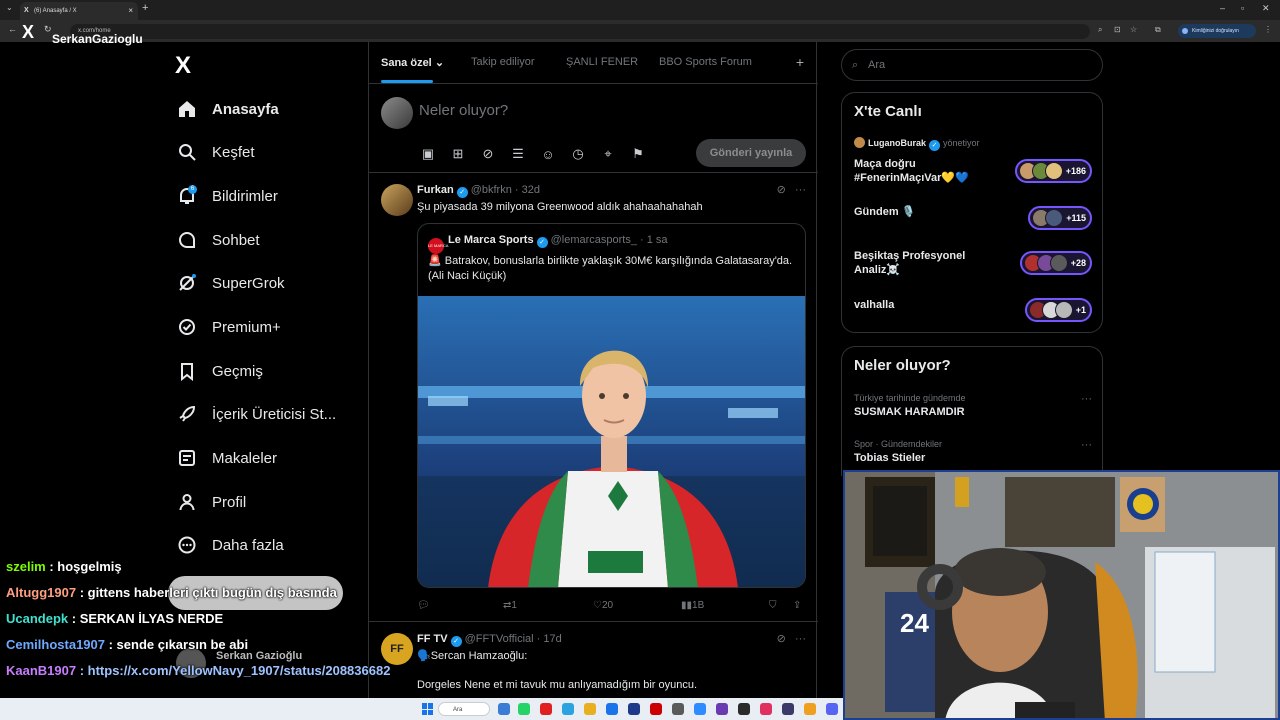  Describe the element at coordinates (640, 10) in the screenshot. I see `browser-tab-bar: ⌄ X (6) Anasayfa / X × + – ▫ ✕` at that location.